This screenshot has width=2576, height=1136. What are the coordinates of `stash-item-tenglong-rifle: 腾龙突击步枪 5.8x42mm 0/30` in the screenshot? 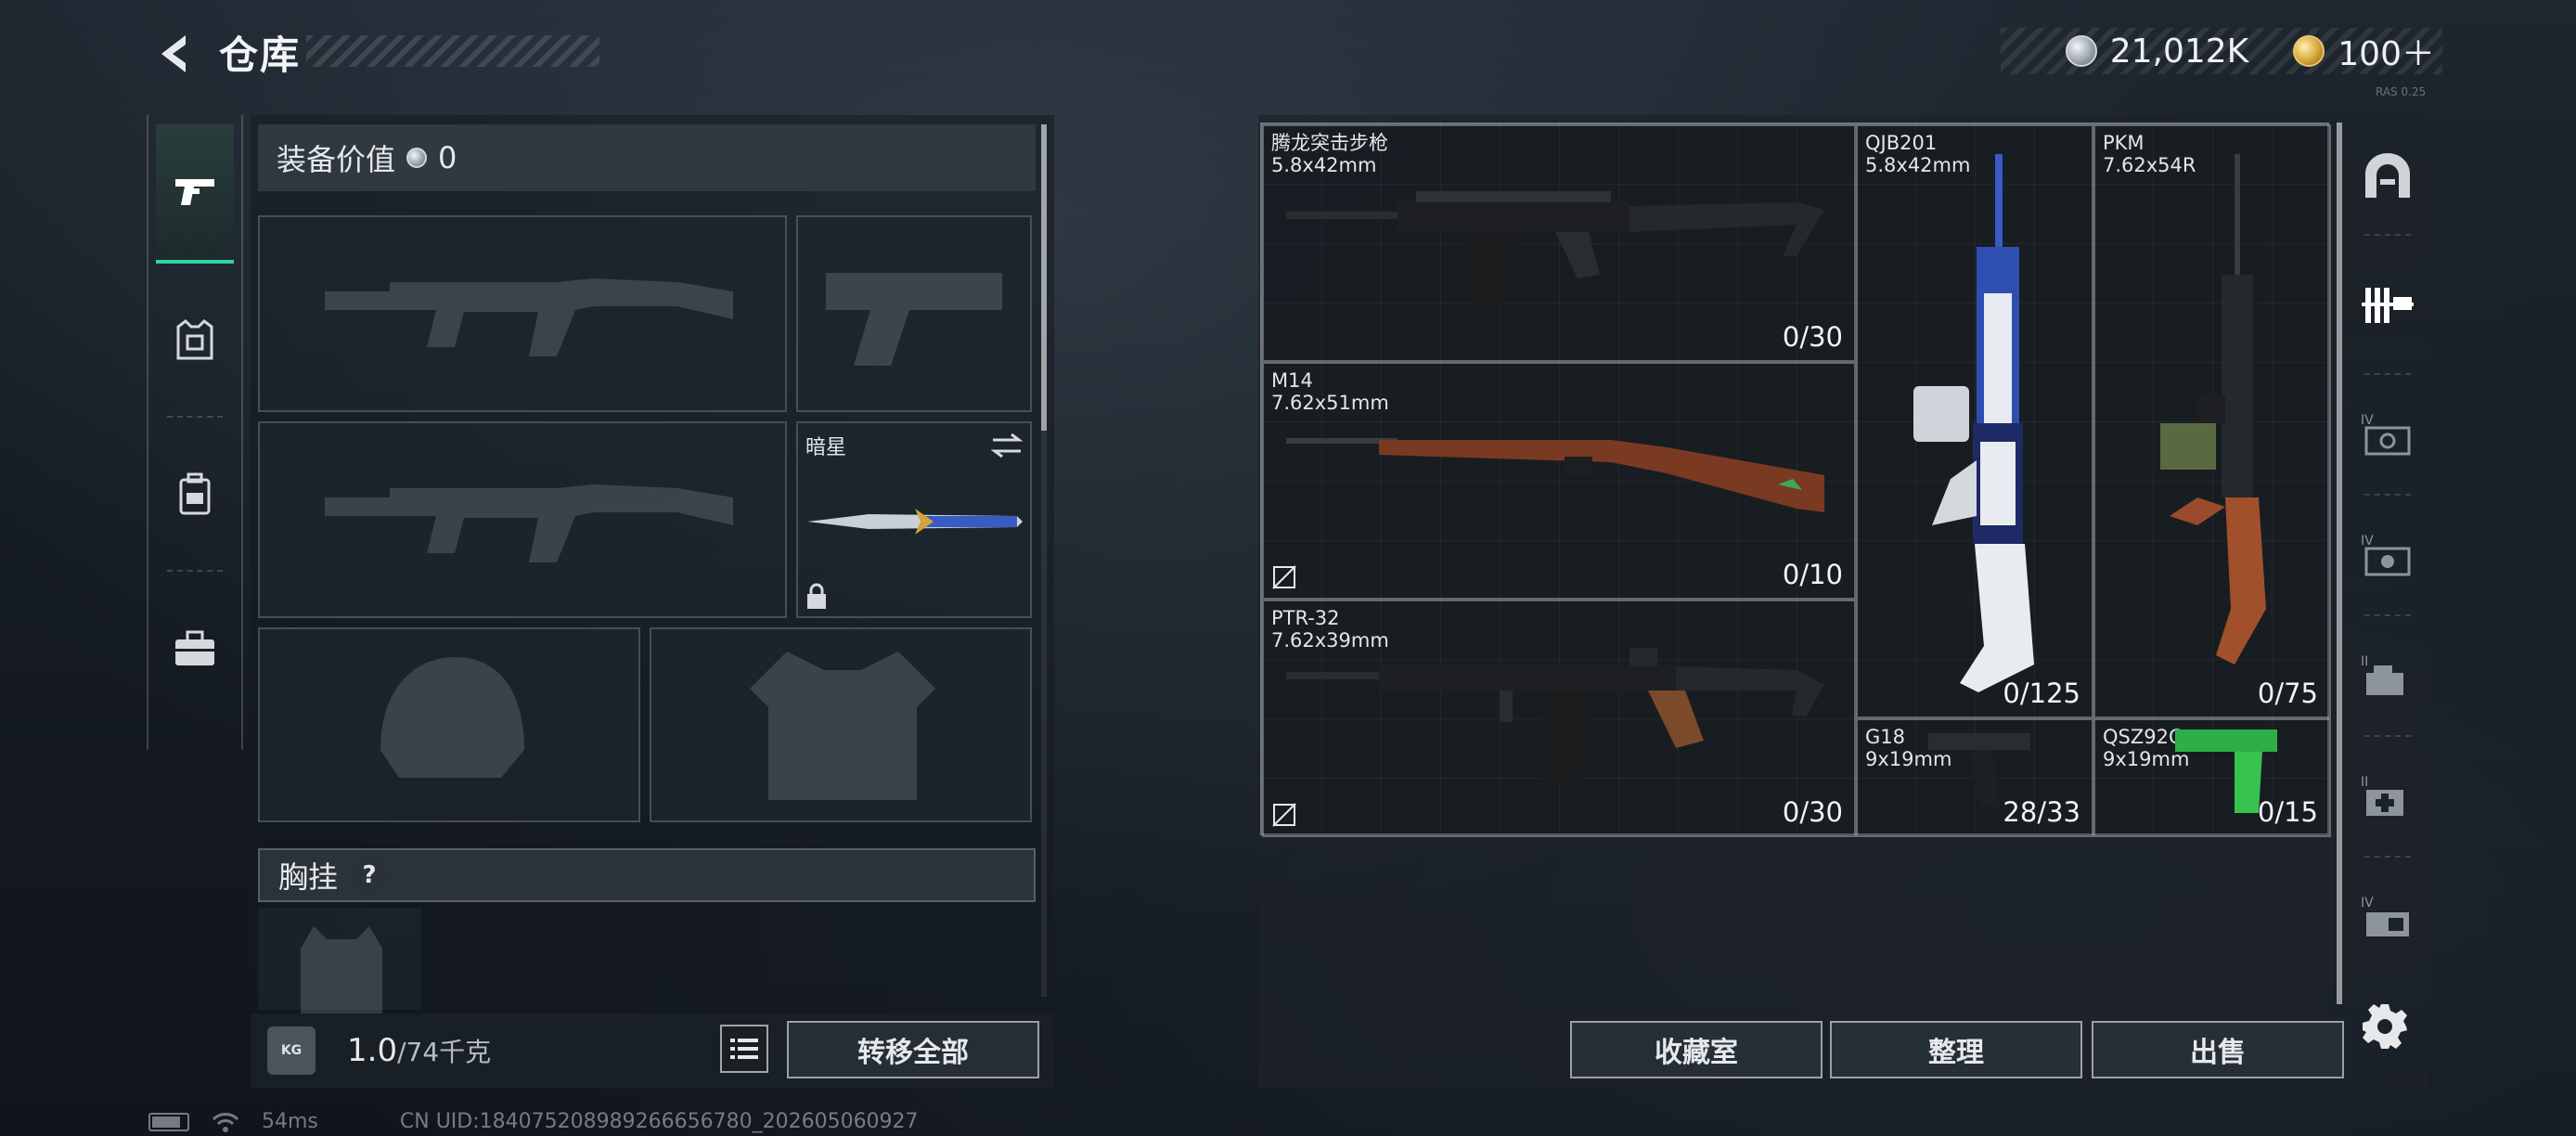 It's located at (1559, 243).